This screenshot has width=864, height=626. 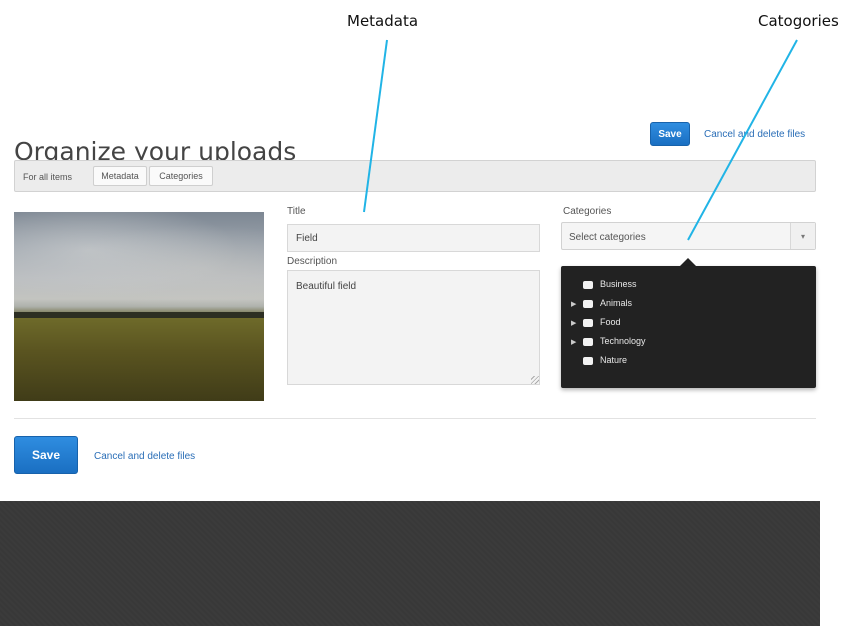 I want to click on category-option-label: Food, so click(x=610, y=322).